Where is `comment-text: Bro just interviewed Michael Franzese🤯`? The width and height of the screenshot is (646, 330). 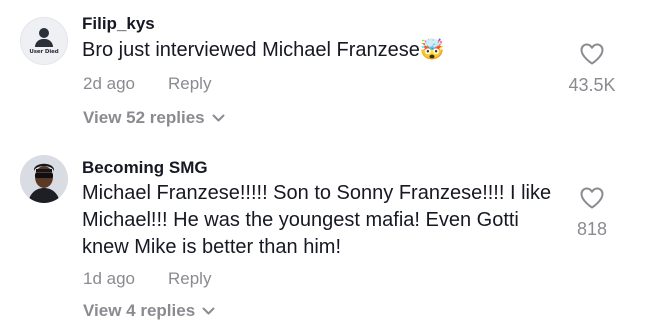
comment-text: Bro just interviewed Michael Franzese🤯 is located at coordinates (263, 50).